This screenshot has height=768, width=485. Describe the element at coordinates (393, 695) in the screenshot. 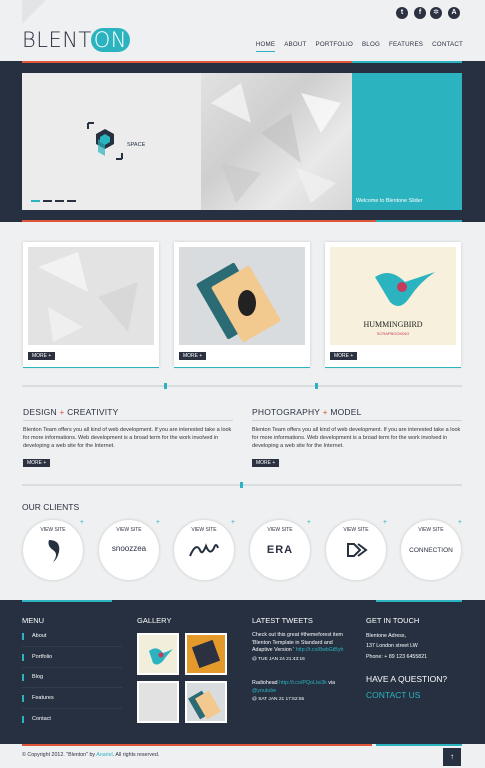

I see `contact-us-link: CONTACT US` at that location.